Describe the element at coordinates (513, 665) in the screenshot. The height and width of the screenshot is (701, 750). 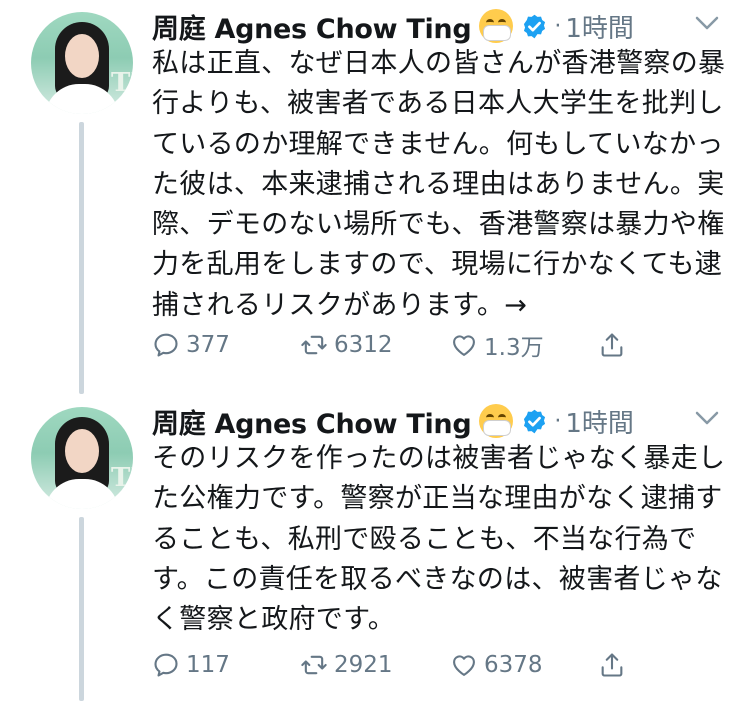
I see `like-count: 6378` at that location.